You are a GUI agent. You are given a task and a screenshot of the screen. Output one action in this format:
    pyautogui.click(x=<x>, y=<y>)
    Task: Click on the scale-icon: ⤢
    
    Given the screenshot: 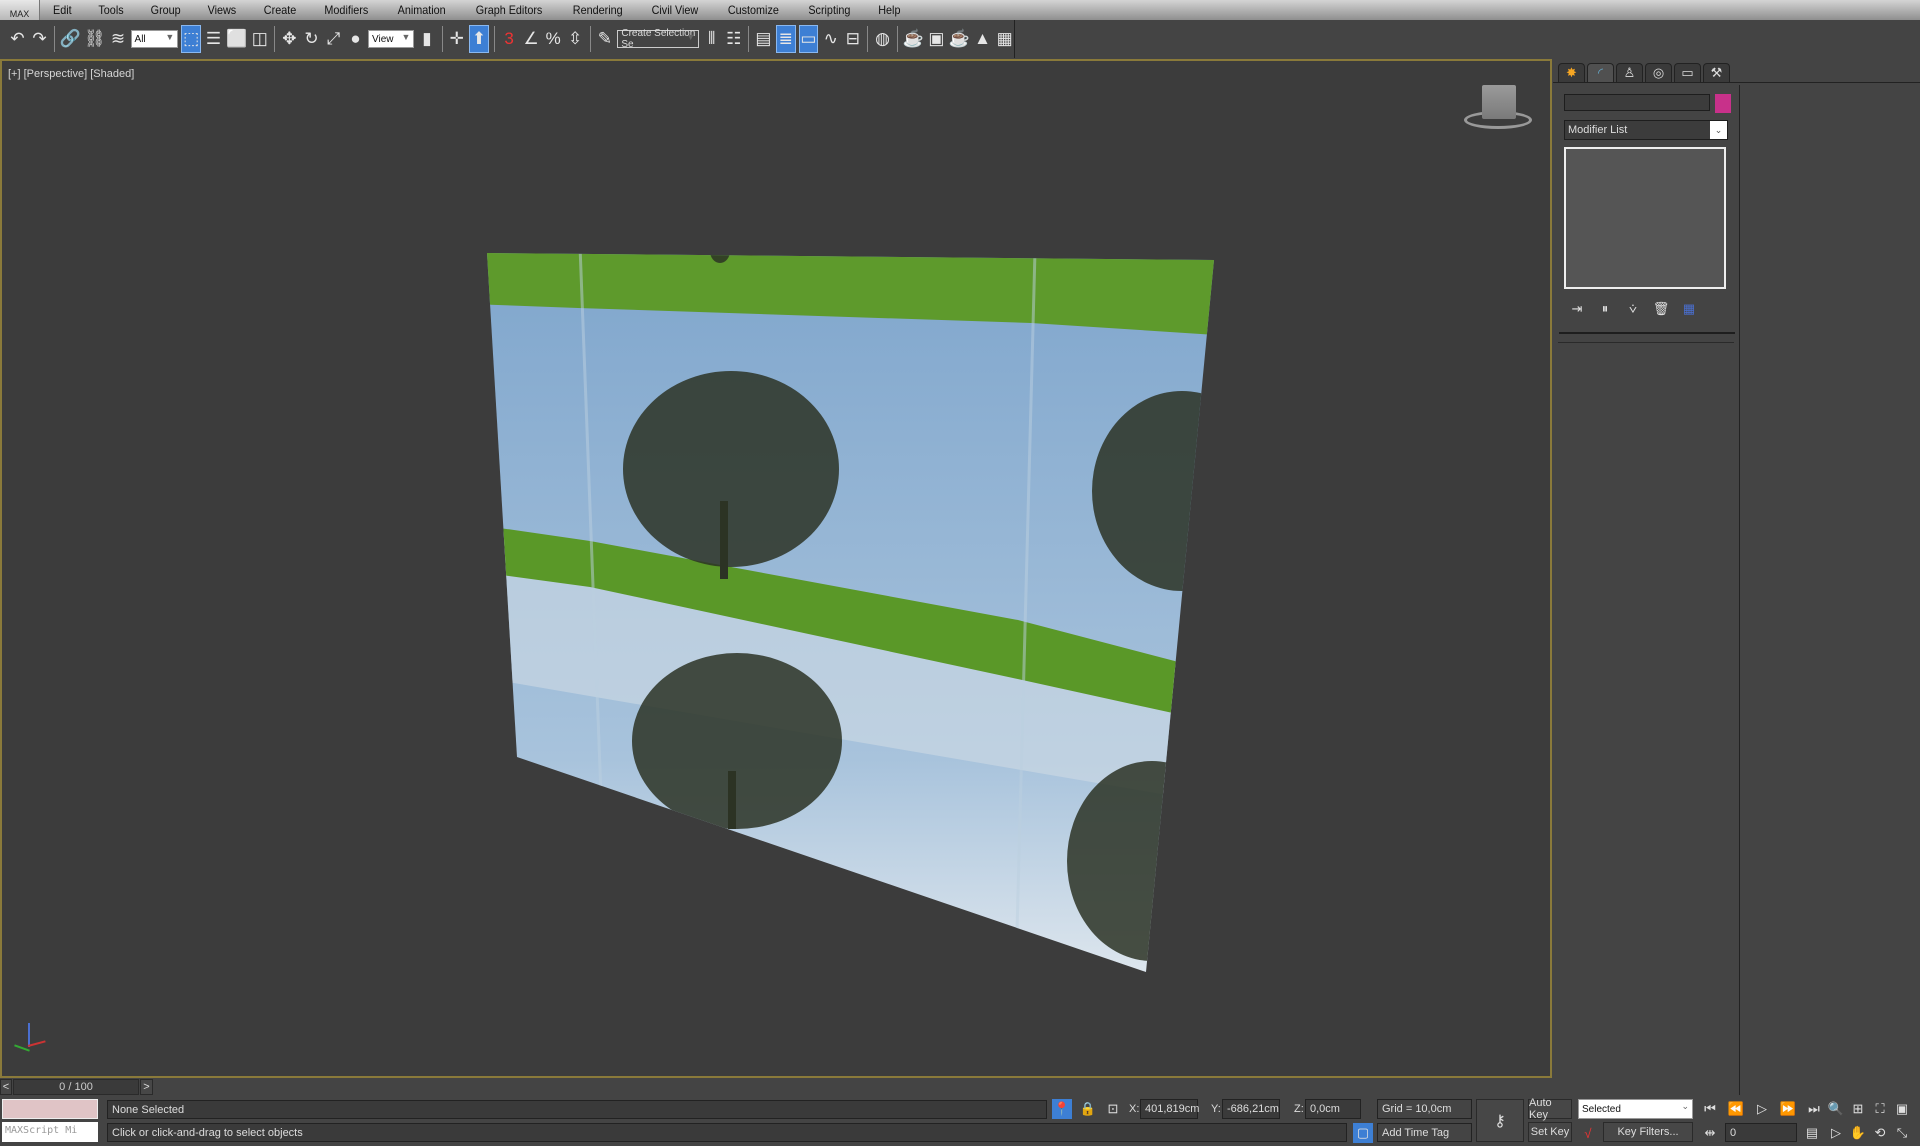 What is the action you would take?
    pyautogui.click(x=333, y=39)
    